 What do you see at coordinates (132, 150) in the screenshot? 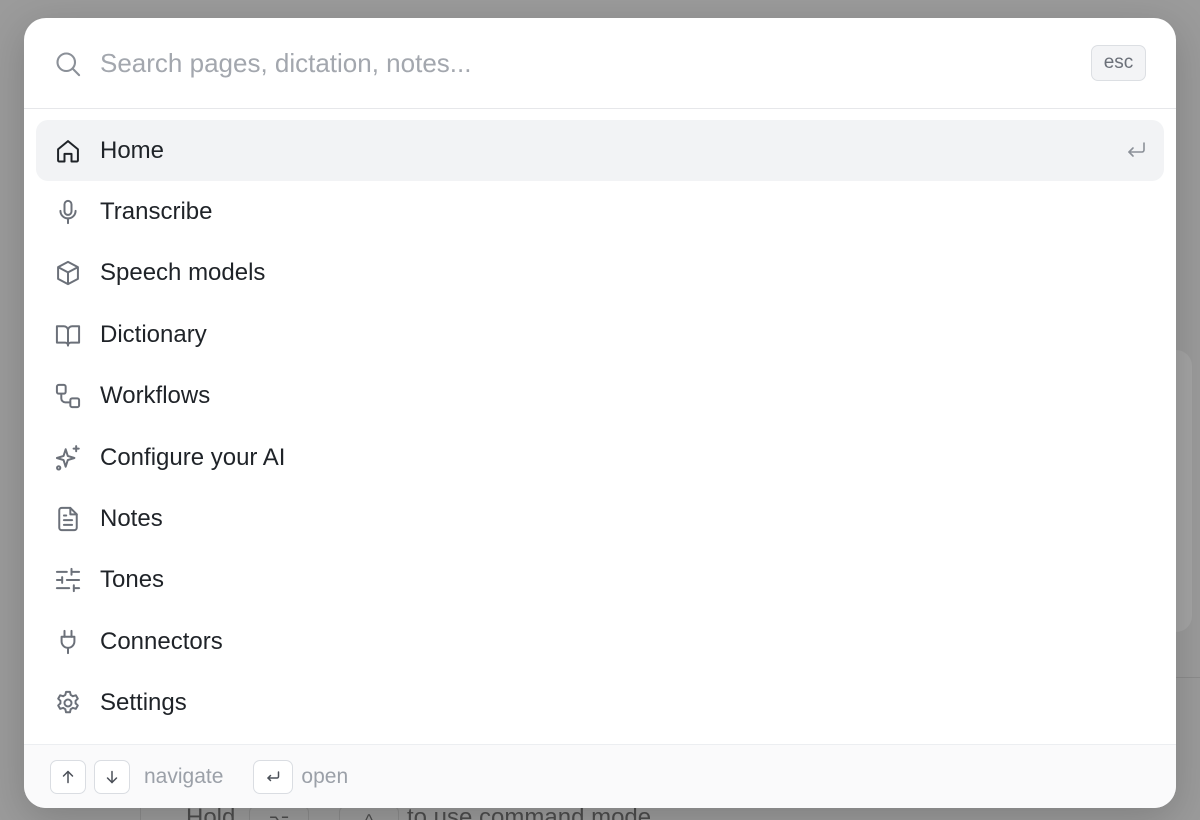
I see `menu-item-label: Home` at bounding box center [132, 150].